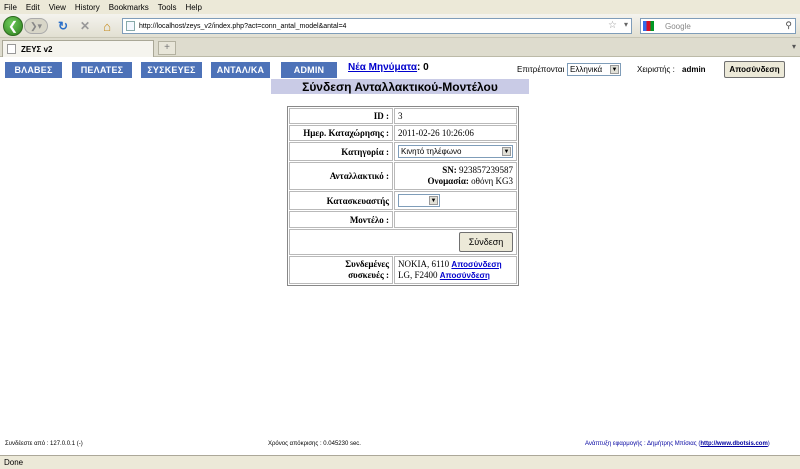 This screenshot has height=469, width=800. What do you see at coordinates (33, 7) in the screenshot?
I see `menu-edit: Edit` at bounding box center [33, 7].